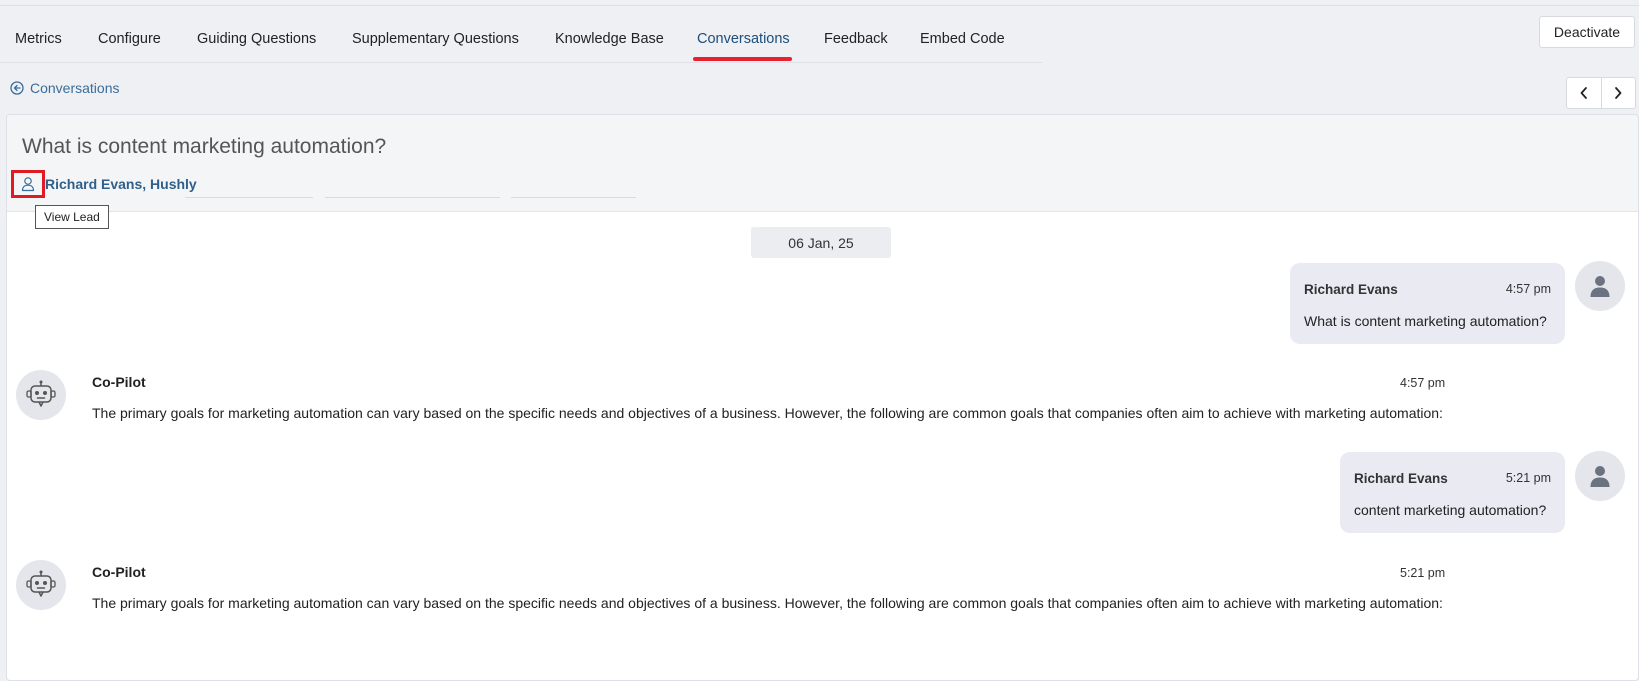 This screenshot has width=1639, height=681. Describe the element at coordinates (821, 242) in the screenshot. I see `date-separator: 06 Jan, 25` at that location.